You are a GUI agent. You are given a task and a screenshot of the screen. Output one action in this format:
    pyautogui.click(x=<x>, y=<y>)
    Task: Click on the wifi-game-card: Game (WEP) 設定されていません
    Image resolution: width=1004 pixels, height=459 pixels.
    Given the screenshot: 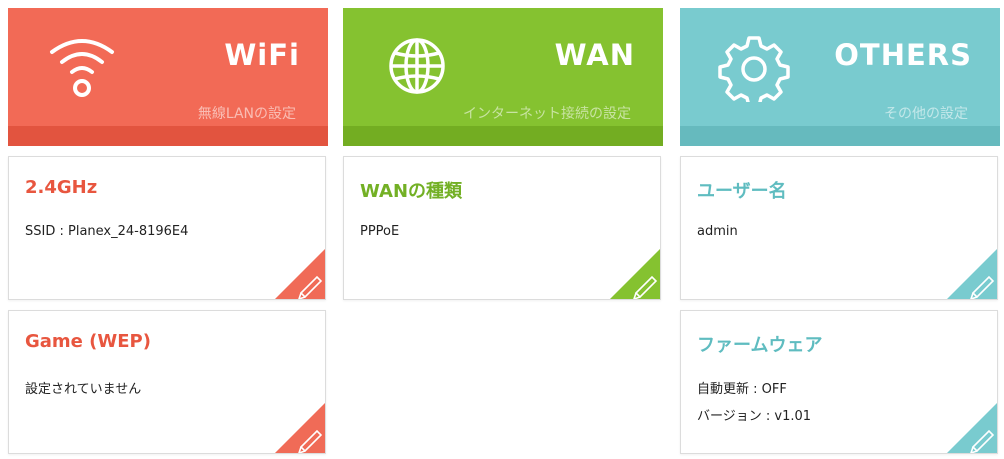 What is the action you would take?
    pyautogui.click(x=167, y=382)
    